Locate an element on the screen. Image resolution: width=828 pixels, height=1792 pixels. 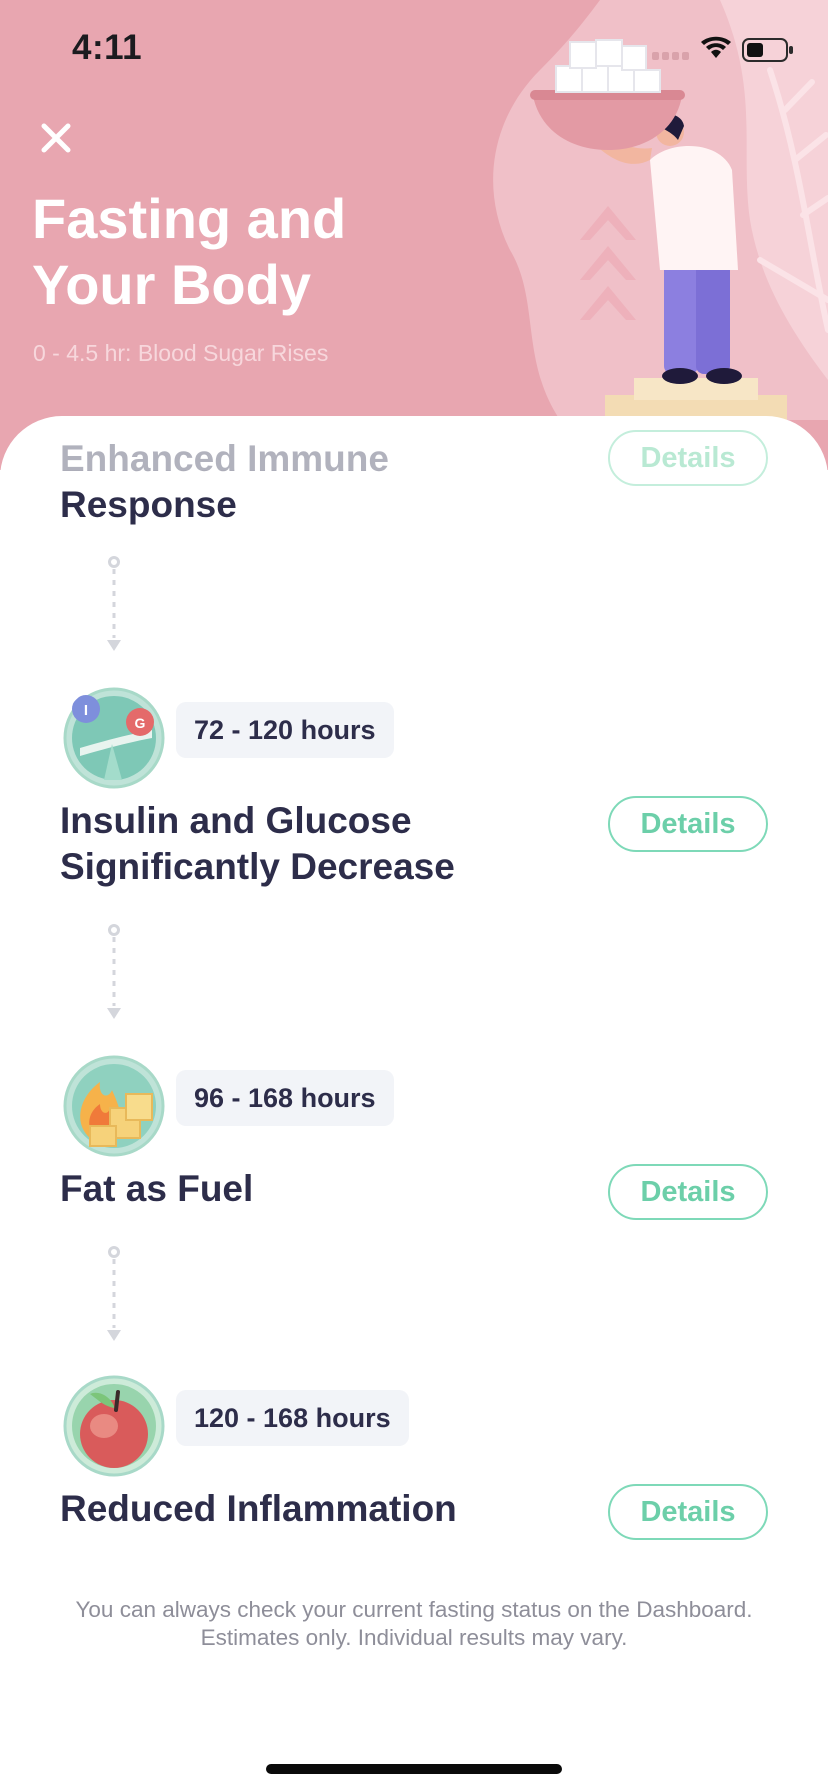
svg-text: G is located at coordinates (140, 723).